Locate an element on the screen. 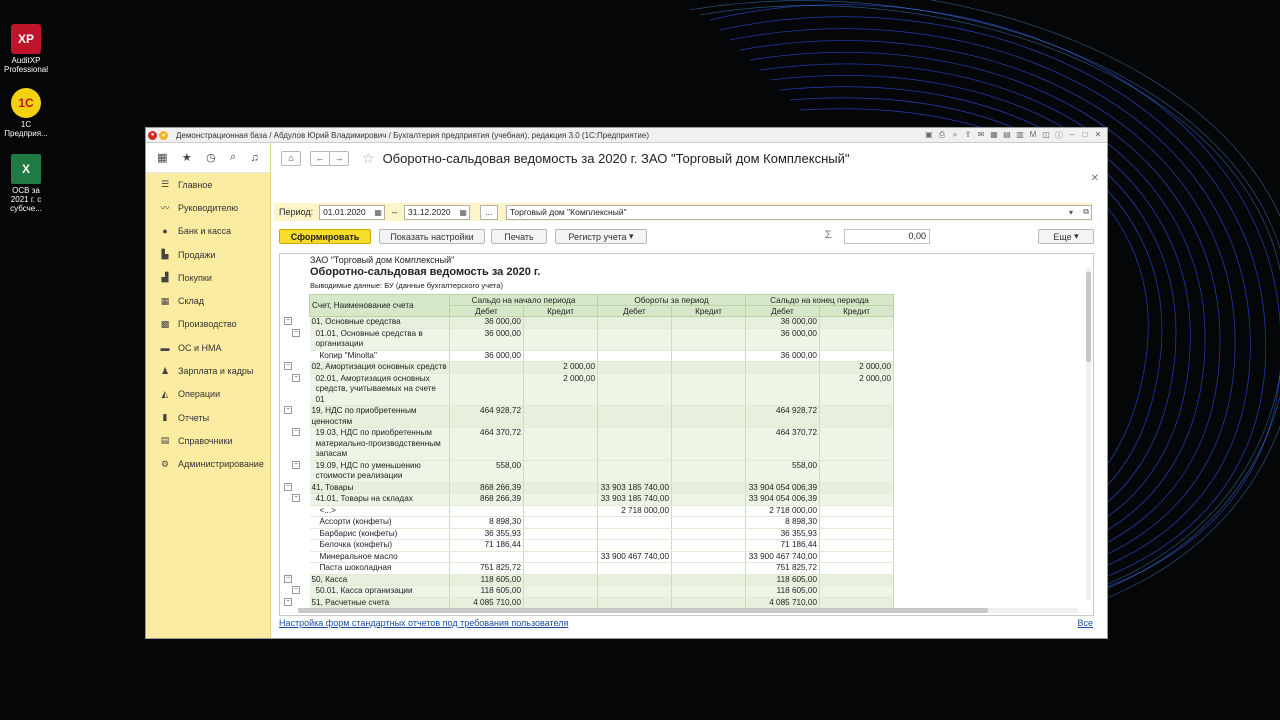  amount-cell: 558,00 is located at coordinates (782, 471).